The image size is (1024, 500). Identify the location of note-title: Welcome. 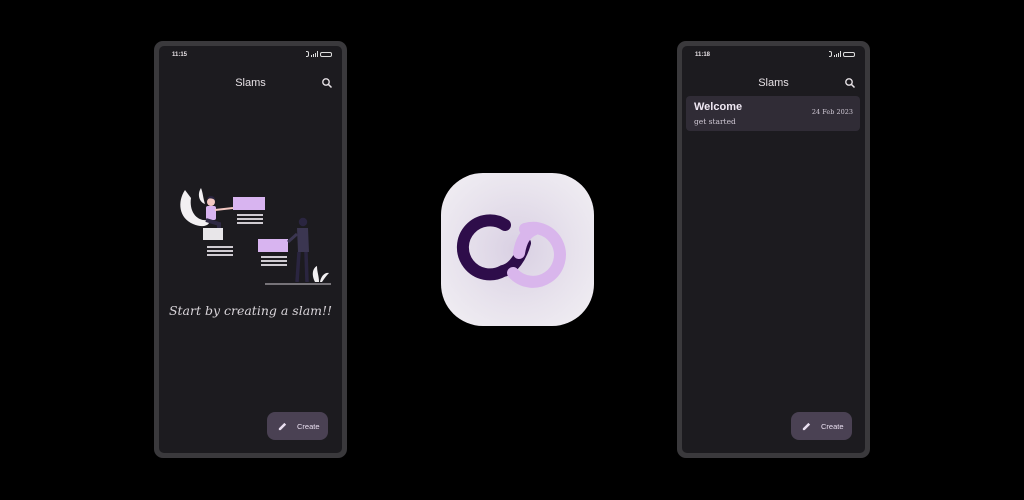
(718, 107).